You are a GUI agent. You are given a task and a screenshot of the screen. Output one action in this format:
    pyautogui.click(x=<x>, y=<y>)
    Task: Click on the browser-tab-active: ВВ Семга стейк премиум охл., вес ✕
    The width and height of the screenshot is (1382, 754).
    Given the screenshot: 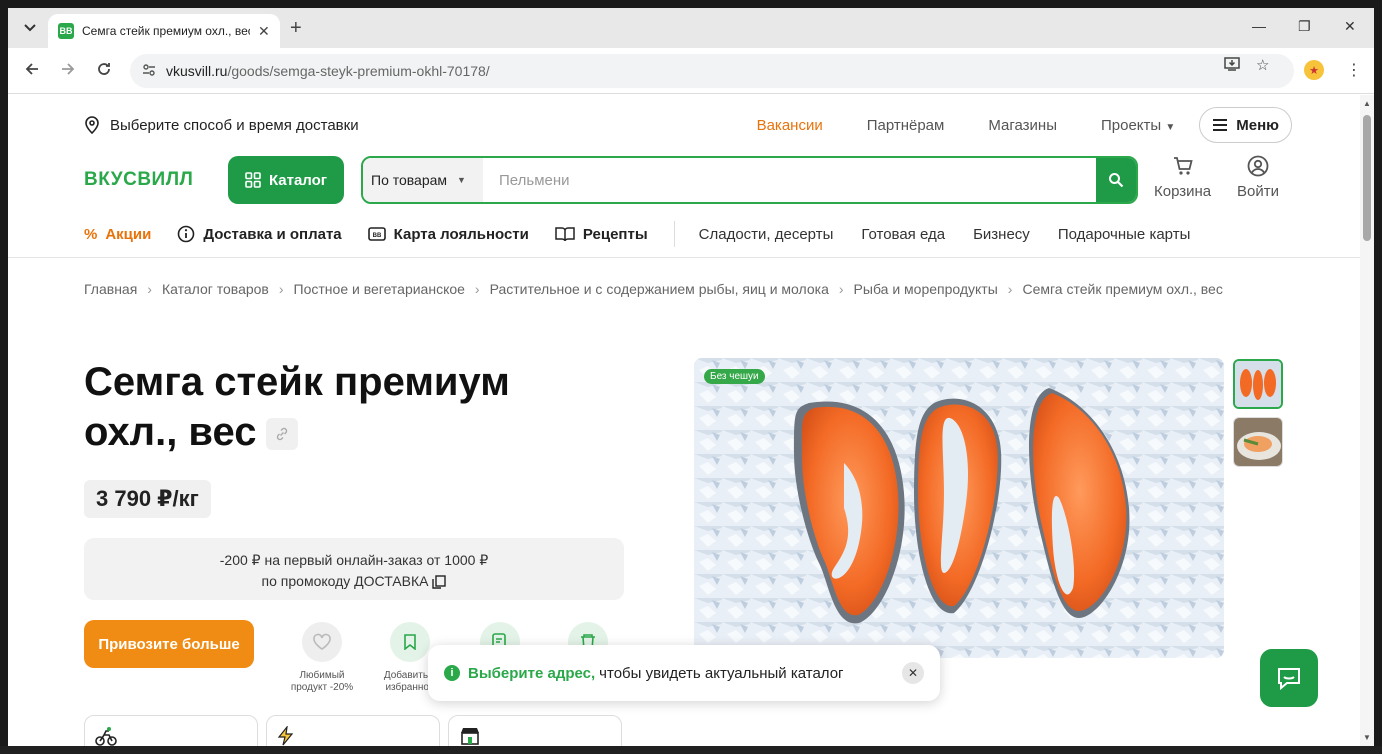 What is the action you would take?
    pyautogui.click(x=164, y=31)
    